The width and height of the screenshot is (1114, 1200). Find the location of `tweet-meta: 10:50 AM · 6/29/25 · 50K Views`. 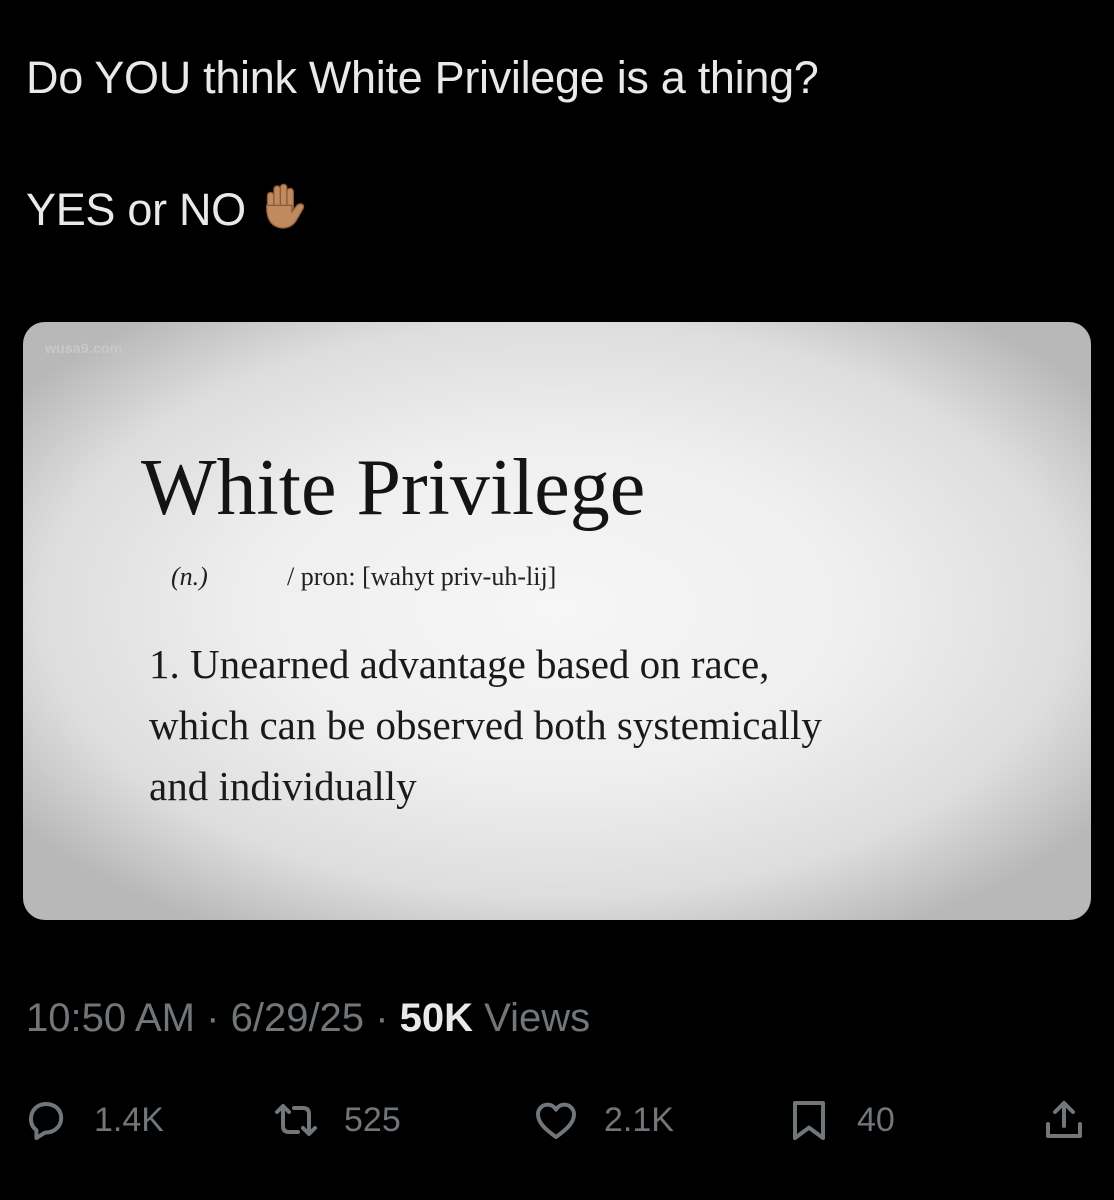

tweet-meta: 10:50 AM · 6/29/25 · 50K Views is located at coordinates (308, 1018).